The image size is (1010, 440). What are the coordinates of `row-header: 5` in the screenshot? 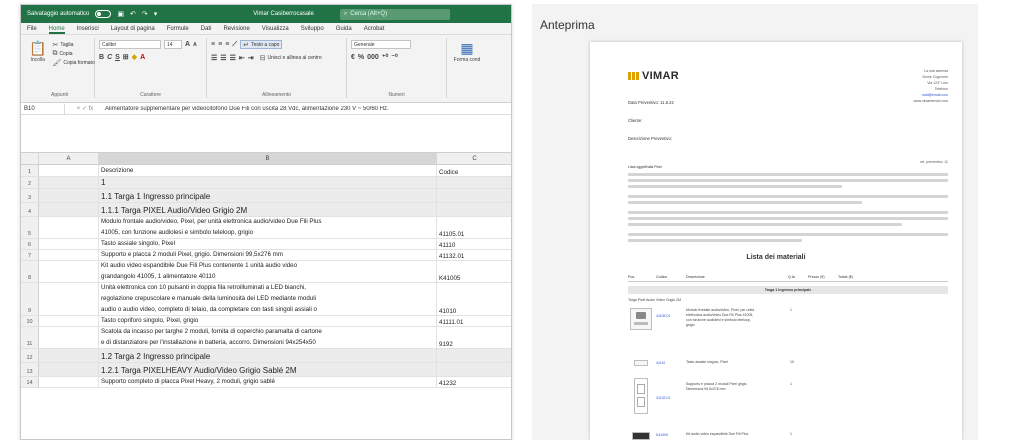 It's located at (30, 227).